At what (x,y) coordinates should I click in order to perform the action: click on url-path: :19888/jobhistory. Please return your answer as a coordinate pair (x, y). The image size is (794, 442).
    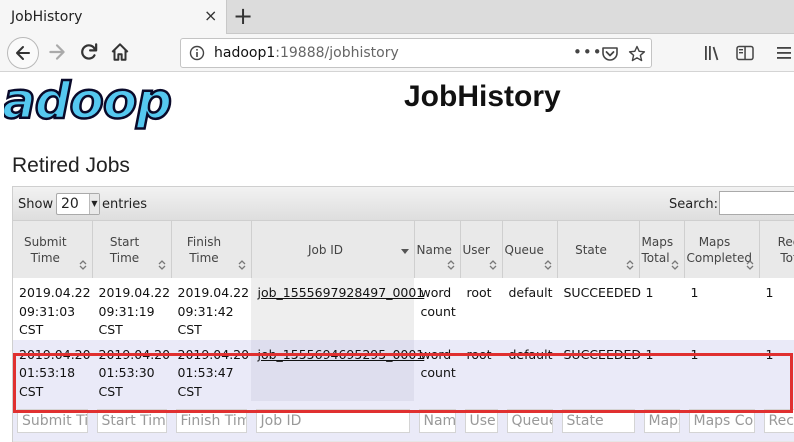
    Looking at the image, I should click on (337, 53).